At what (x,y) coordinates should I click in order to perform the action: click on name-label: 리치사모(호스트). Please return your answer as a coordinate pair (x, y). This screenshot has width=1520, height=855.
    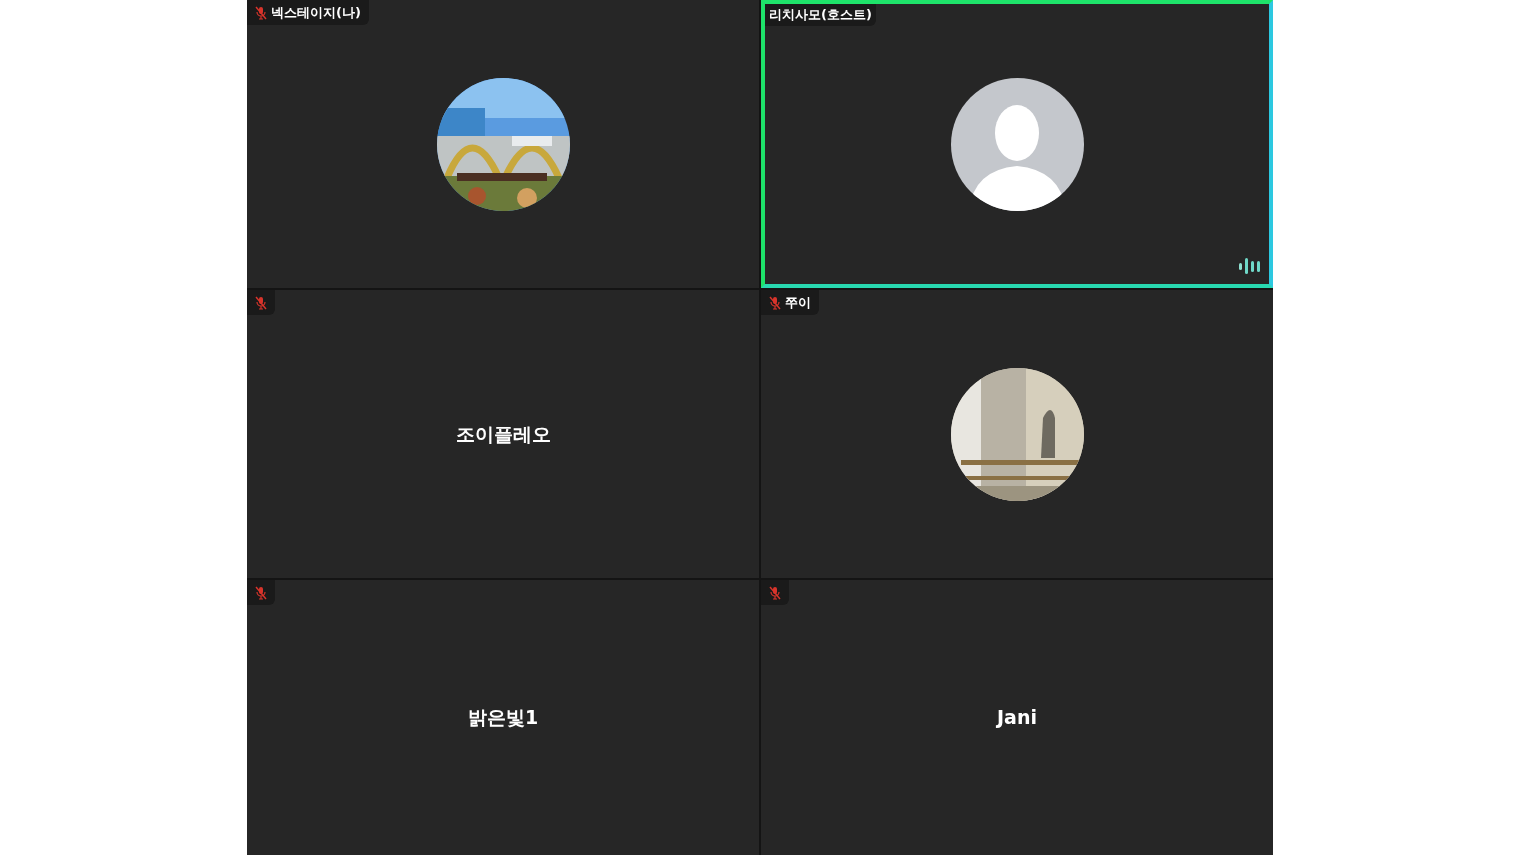
    Looking at the image, I should click on (820, 15).